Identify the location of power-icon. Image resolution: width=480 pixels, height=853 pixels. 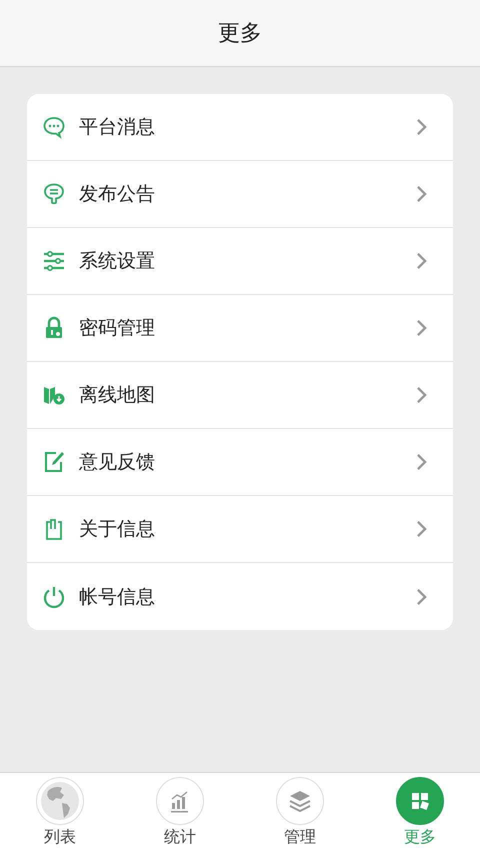
(54, 596).